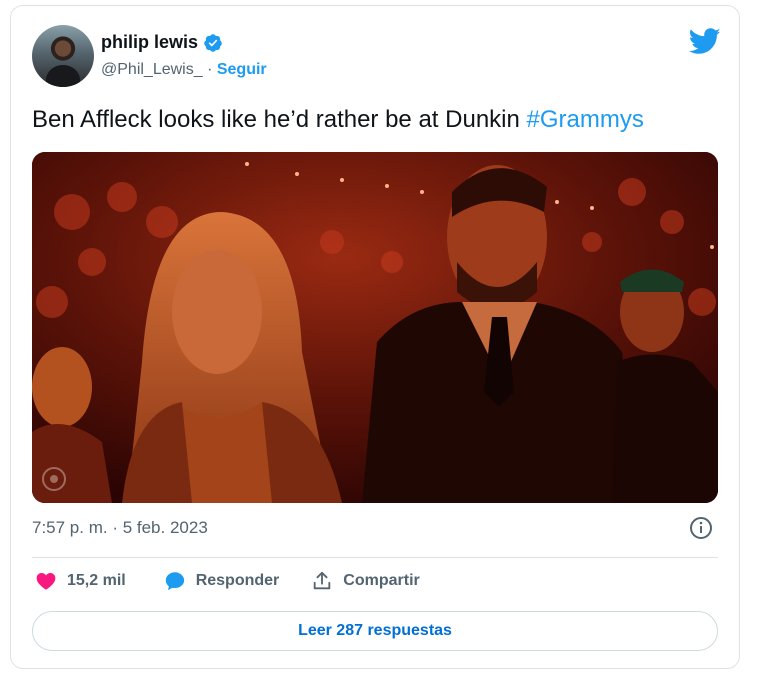  Describe the element at coordinates (149, 42) in the screenshot. I see `author-name: philip lewis` at that location.